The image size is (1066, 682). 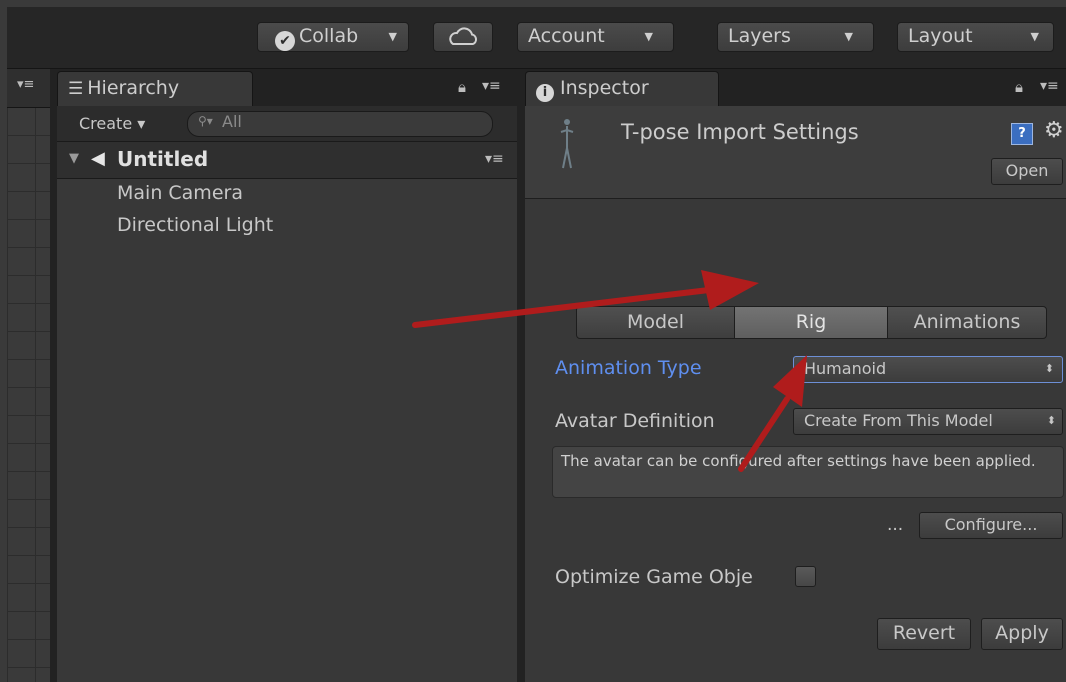 What do you see at coordinates (795, 37) in the screenshot?
I see `layers-dropdown: Layers ▼` at bounding box center [795, 37].